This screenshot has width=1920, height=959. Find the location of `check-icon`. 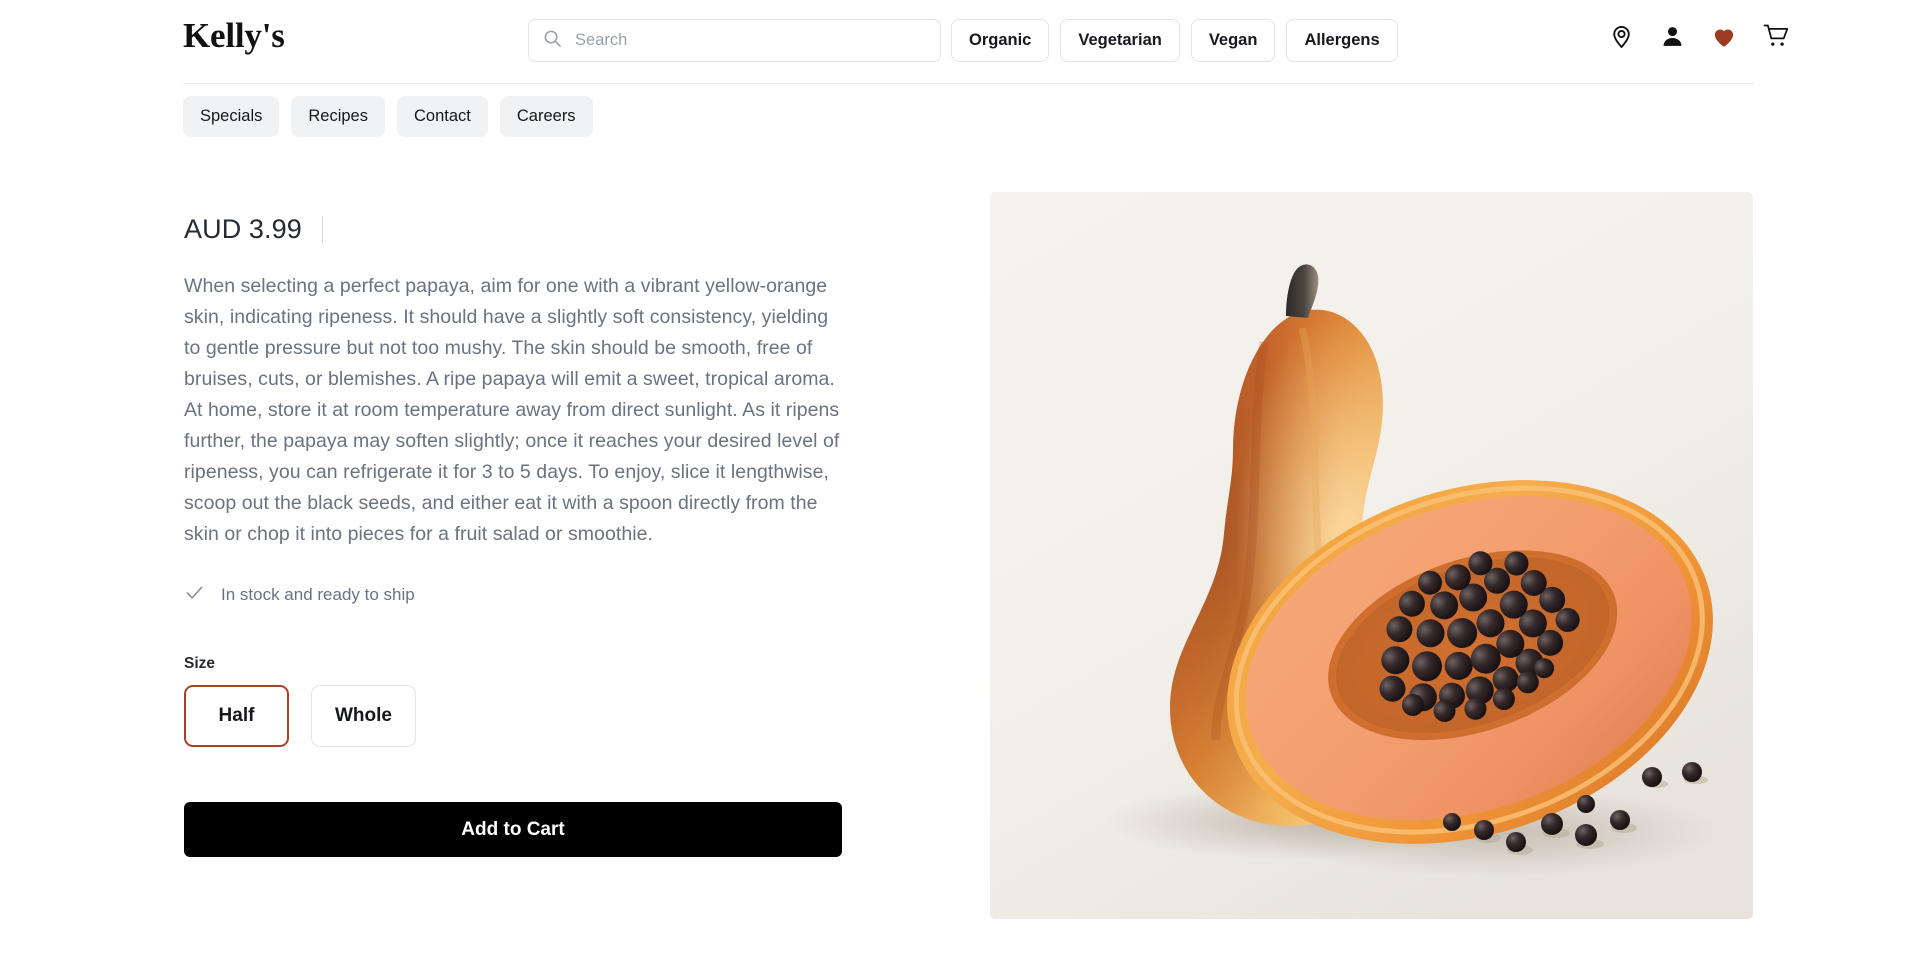

check-icon is located at coordinates (194, 595).